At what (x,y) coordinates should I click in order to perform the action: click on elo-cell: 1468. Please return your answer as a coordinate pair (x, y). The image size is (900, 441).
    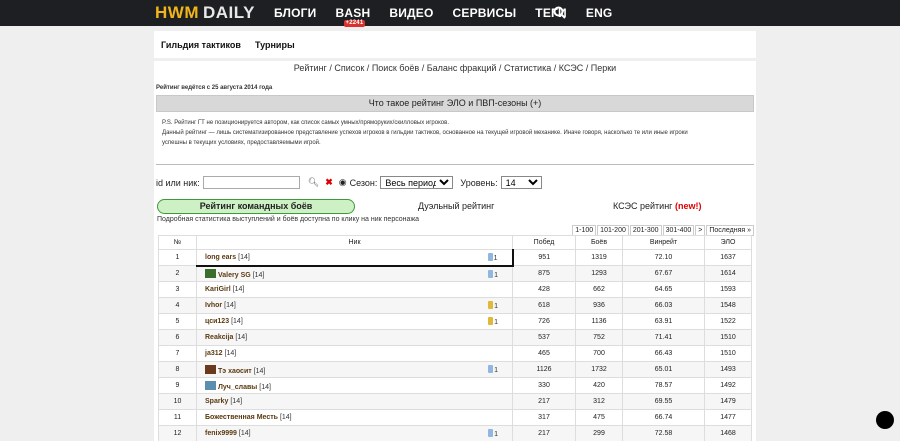
    Looking at the image, I should click on (728, 433).